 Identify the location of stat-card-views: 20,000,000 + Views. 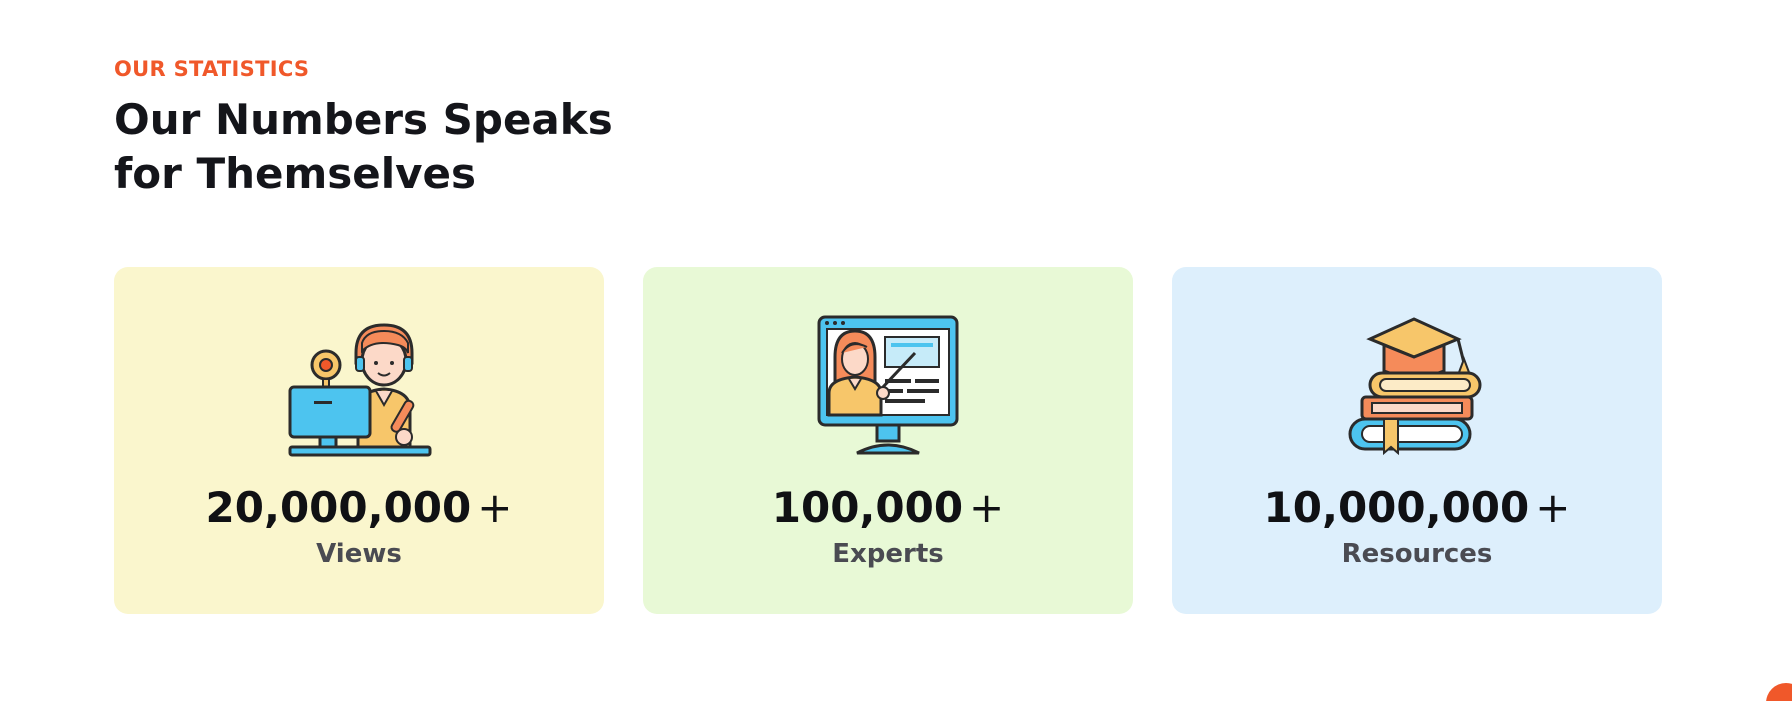
(359, 440).